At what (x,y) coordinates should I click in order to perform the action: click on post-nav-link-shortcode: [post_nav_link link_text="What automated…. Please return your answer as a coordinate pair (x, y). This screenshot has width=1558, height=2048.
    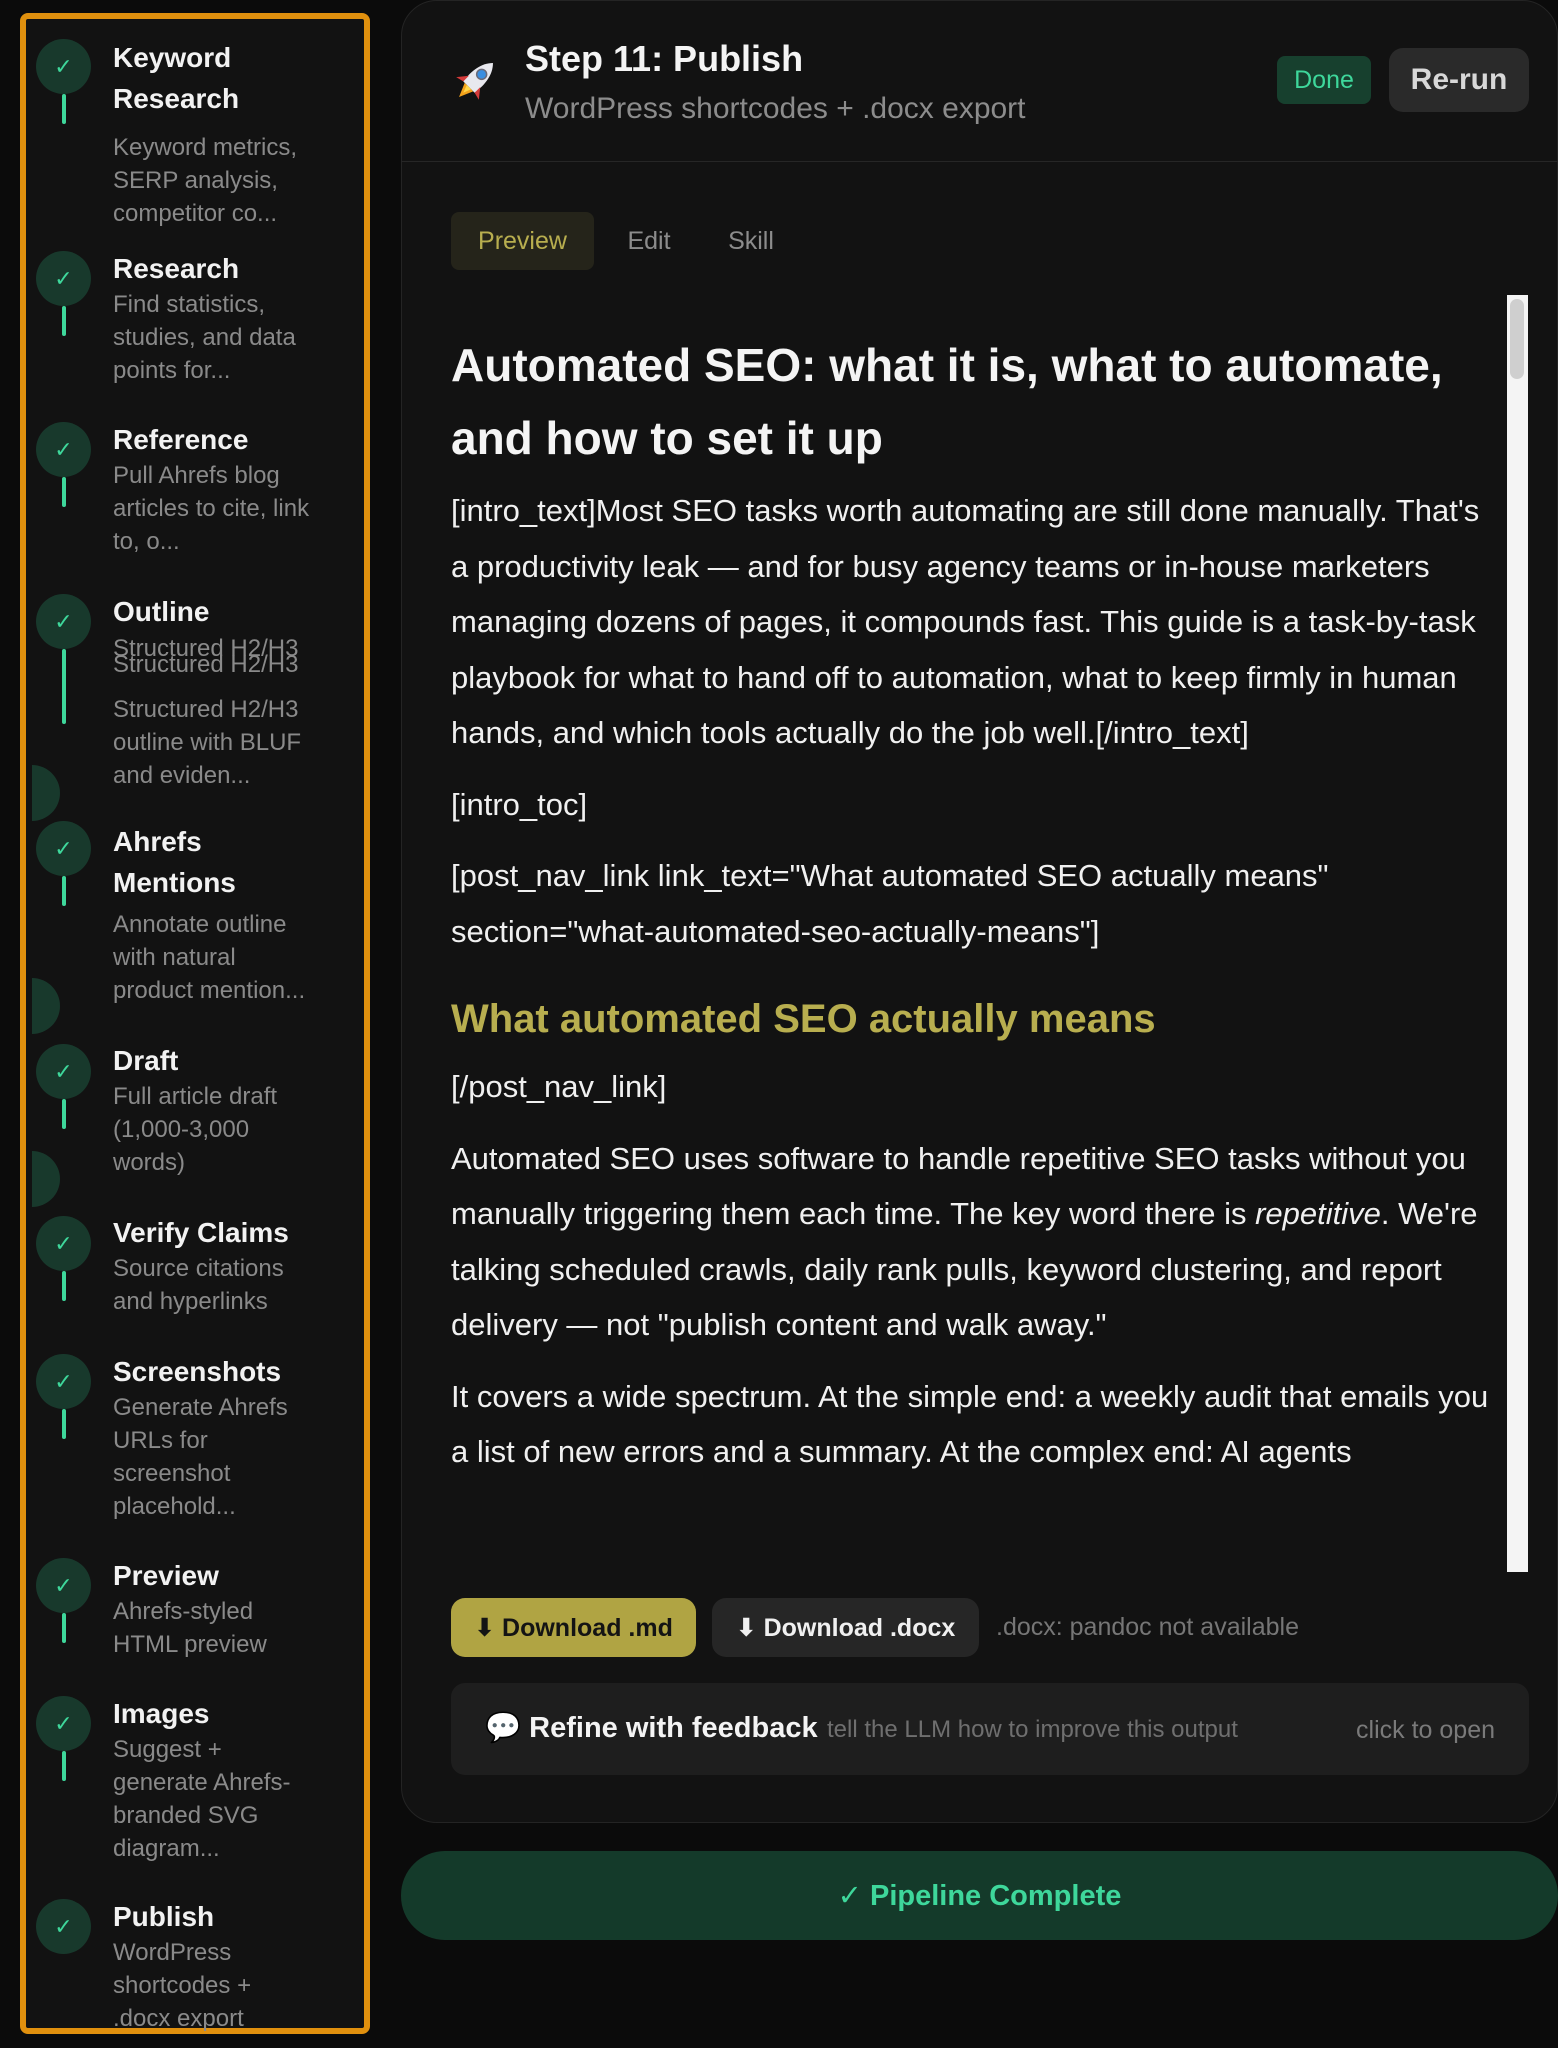
    Looking at the image, I should click on (890, 903).